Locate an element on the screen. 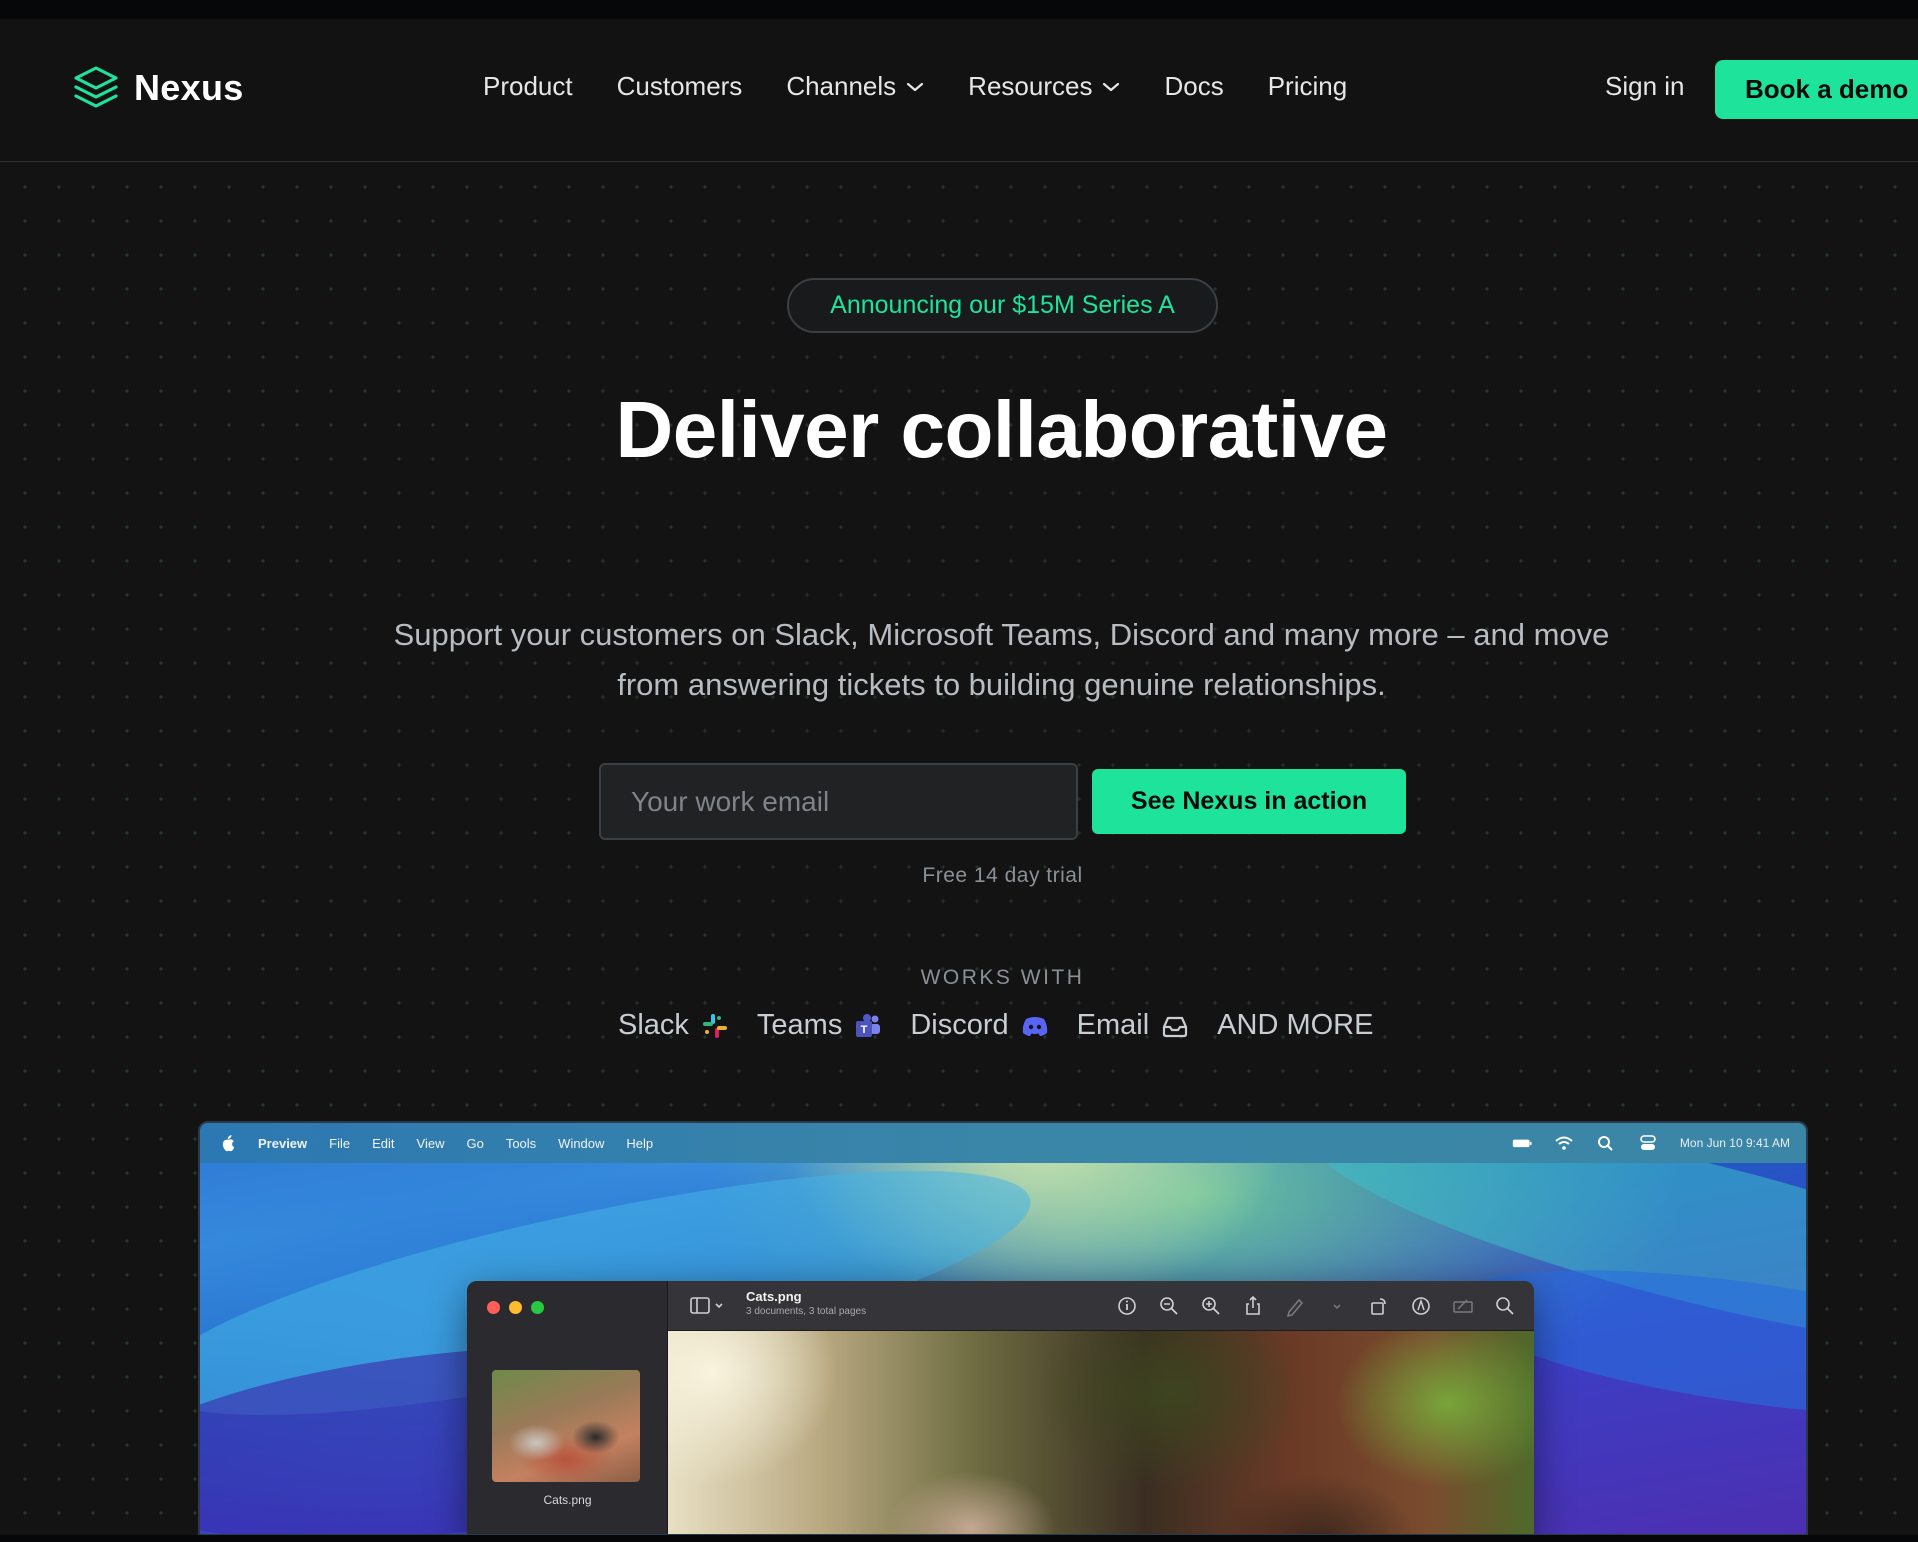  sidebar-toggle-icon is located at coordinates (710, 1306).